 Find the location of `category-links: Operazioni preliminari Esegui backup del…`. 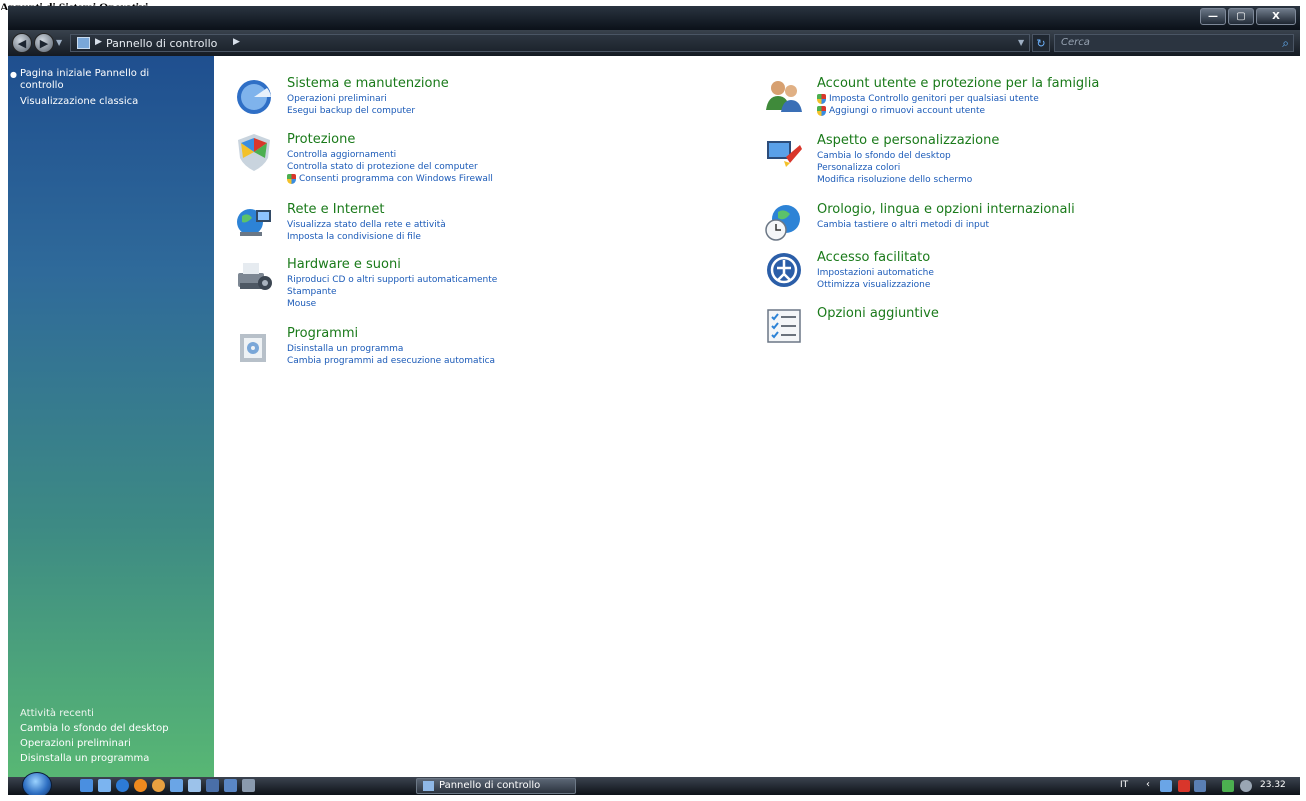

category-links: Operazioni preliminari Esegui backup del… is located at coordinates (351, 105).